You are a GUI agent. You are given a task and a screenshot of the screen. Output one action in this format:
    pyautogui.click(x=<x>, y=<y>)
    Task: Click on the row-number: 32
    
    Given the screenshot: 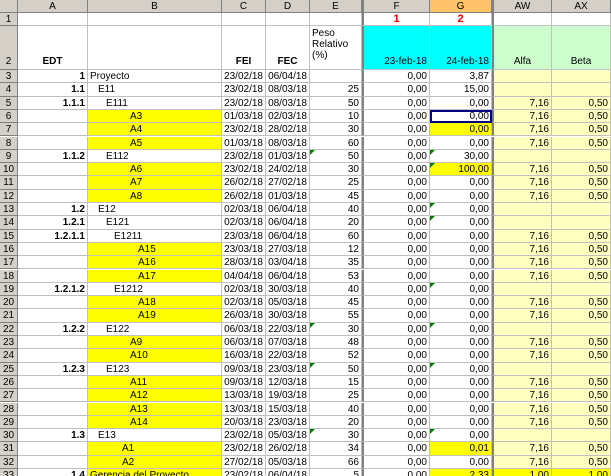 What is the action you would take?
    pyautogui.click(x=9, y=462)
    